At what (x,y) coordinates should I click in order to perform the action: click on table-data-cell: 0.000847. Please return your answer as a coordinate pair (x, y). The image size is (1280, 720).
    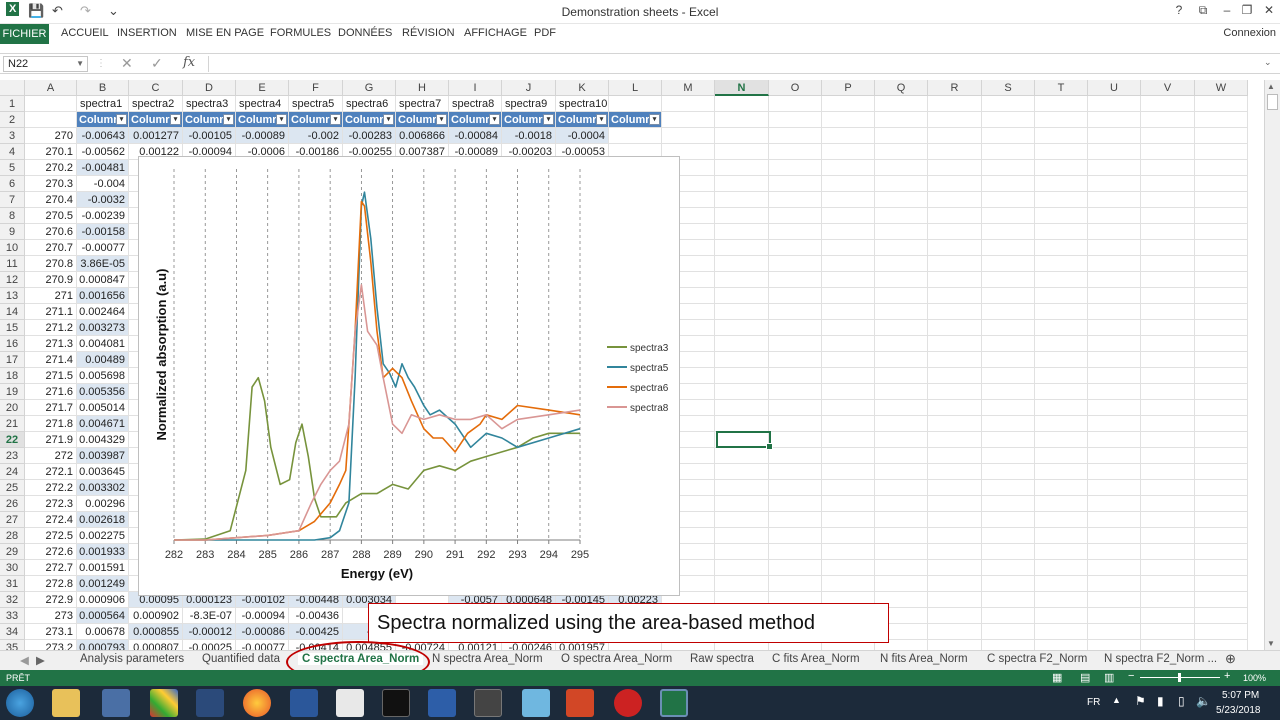
    Looking at the image, I should click on (103, 280).